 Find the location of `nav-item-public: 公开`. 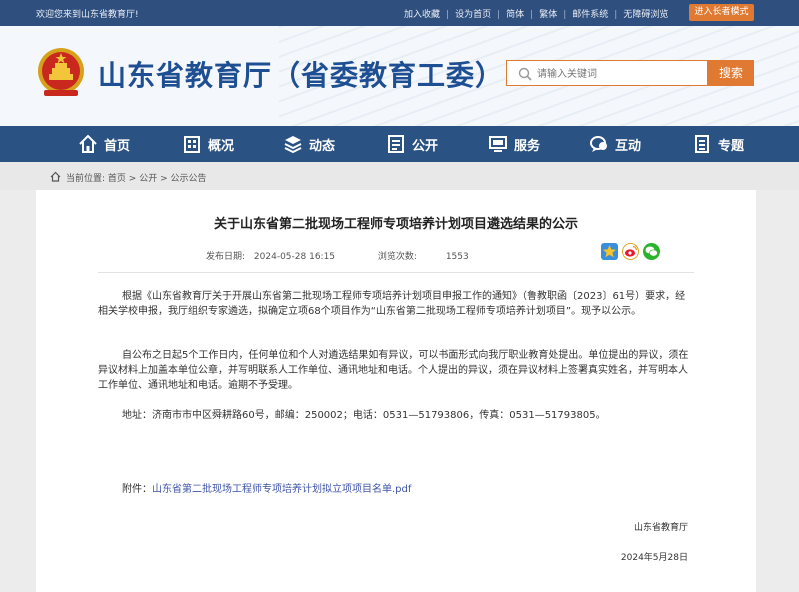

nav-item-public: 公开 is located at coordinates (412, 144).